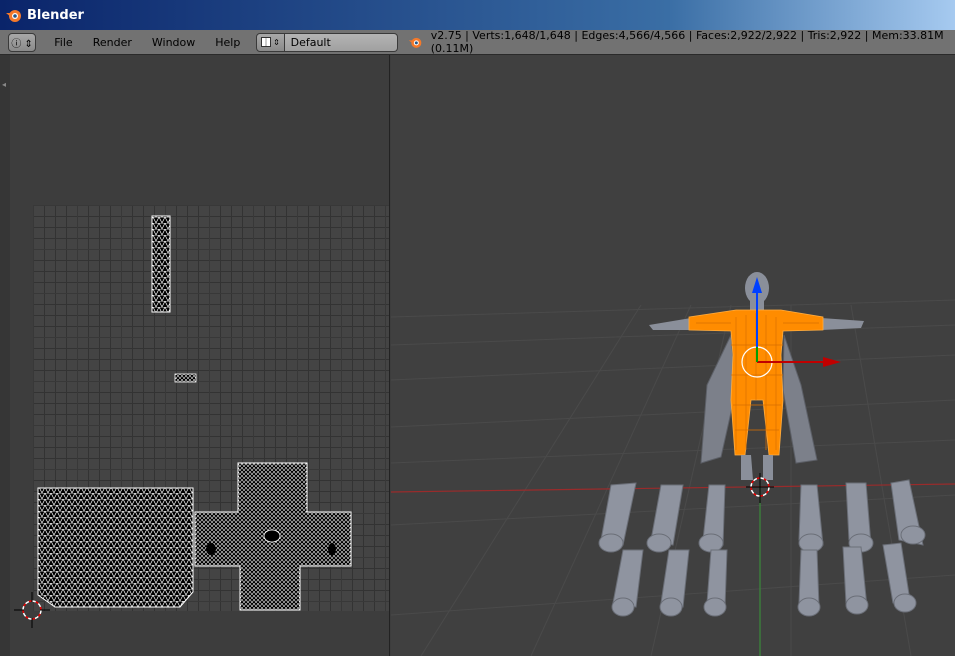  What do you see at coordinates (762, 548) in the screenshot?
I see `fist-meshes` at bounding box center [762, 548].